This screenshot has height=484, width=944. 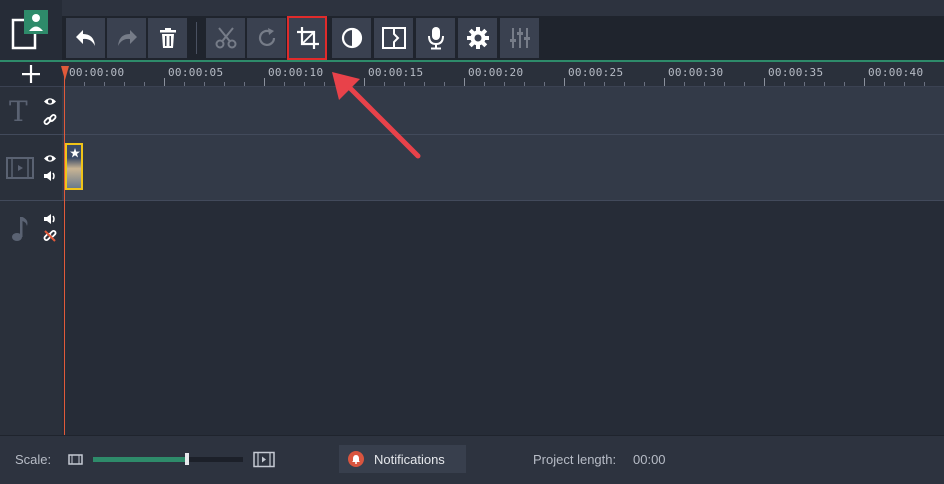 I want to click on zoom-in-film-icon, so click(x=264, y=459).